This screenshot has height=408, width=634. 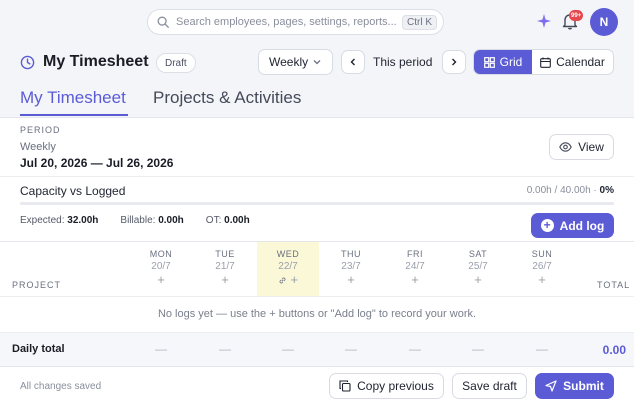 What do you see at coordinates (163, 22) in the screenshot?
I see `search-icon` at bounding box center [163, 22].